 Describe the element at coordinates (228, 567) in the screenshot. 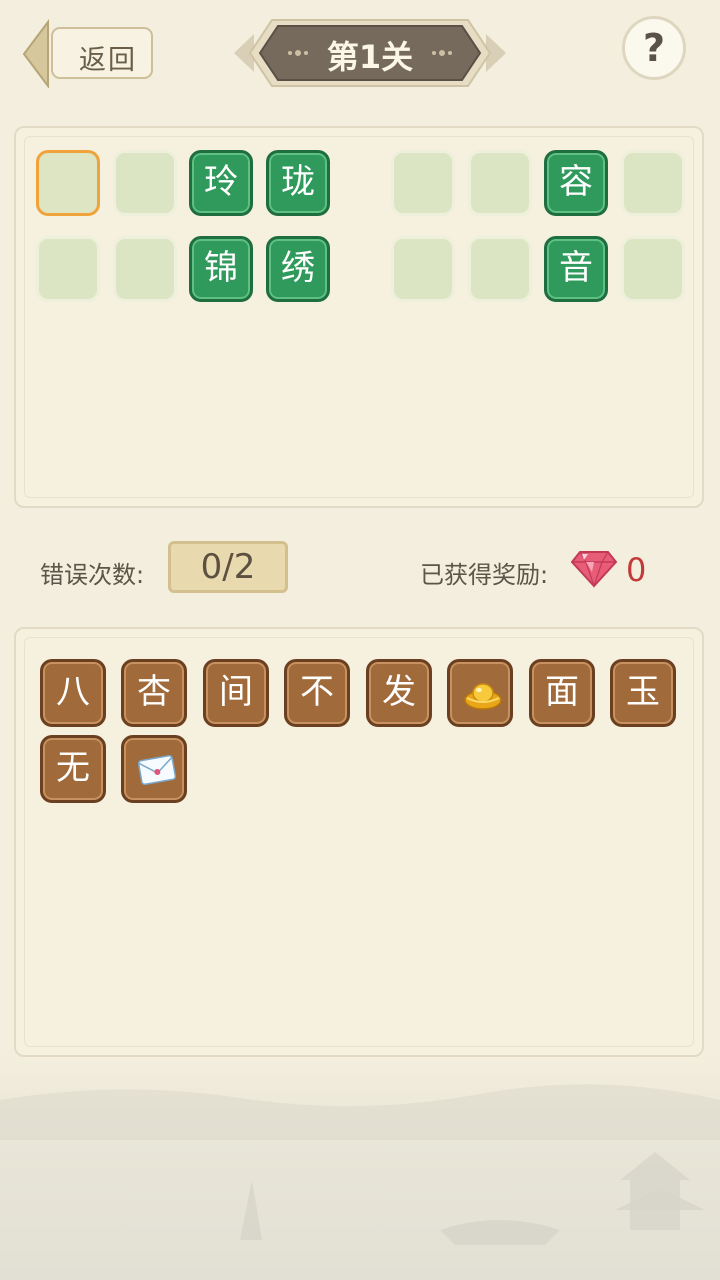

I see `error-count-value: 0/2` at that location.